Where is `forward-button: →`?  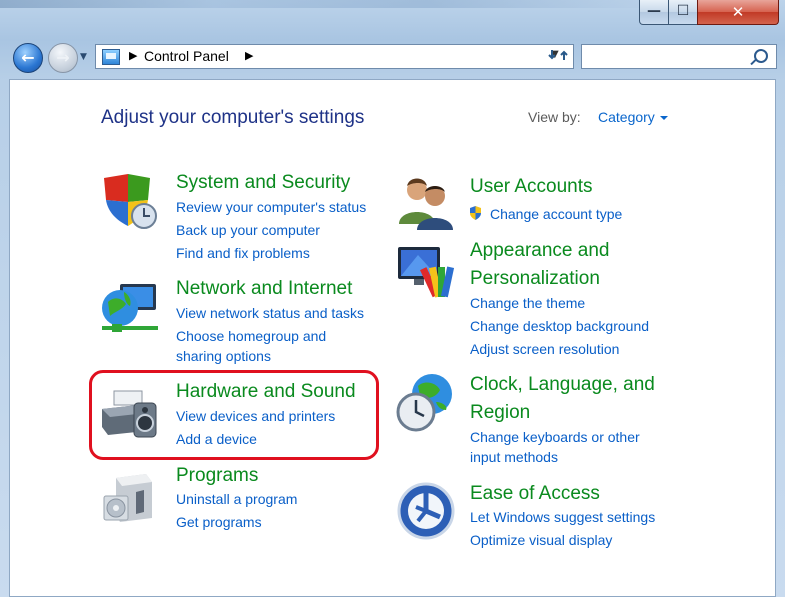
forward-button: → is located at coordinates (63, 58).